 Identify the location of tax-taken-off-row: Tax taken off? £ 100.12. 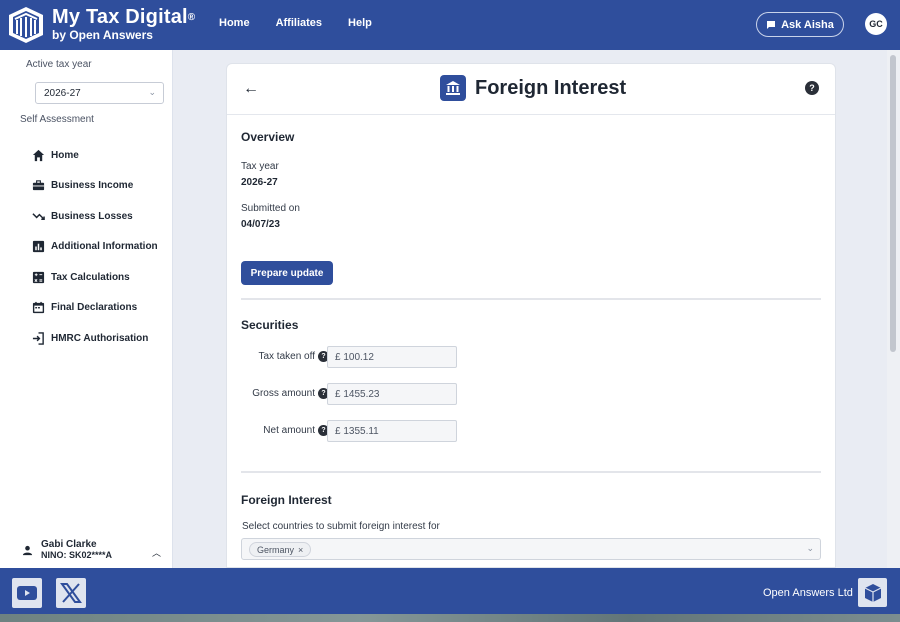
(391, 357).